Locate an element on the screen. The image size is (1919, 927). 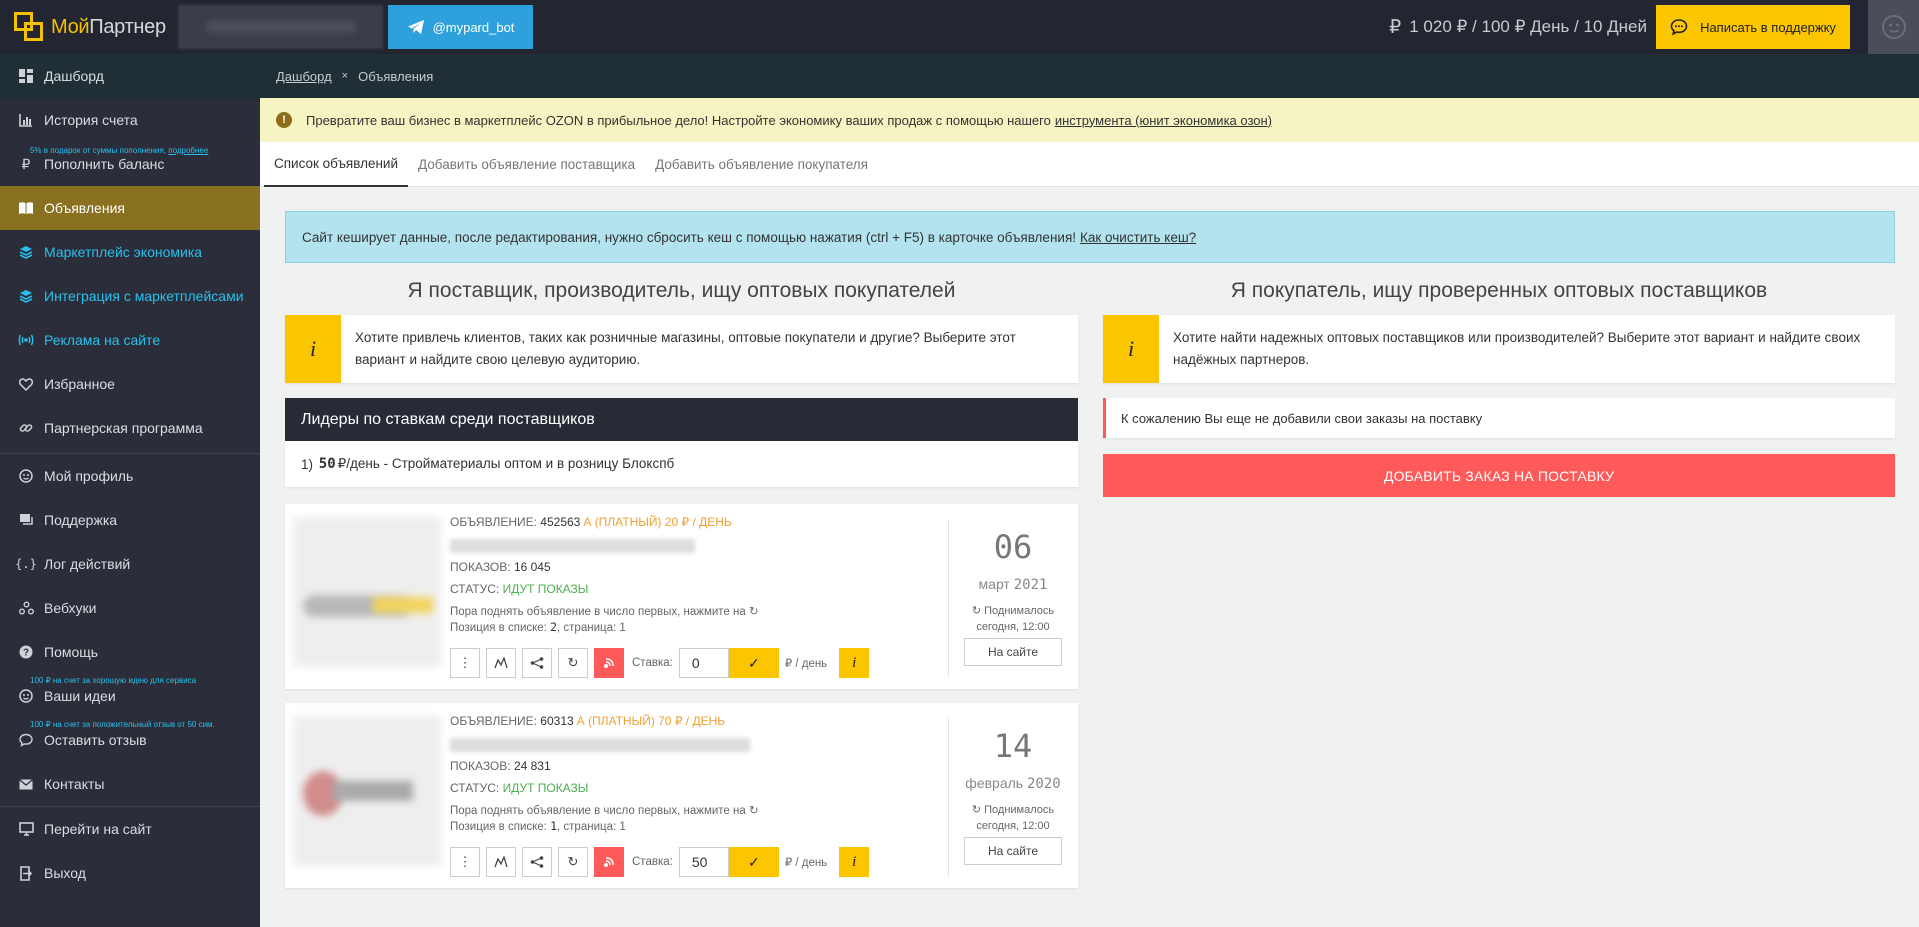
bid-input: 50 is located at coordinates (703, 862).